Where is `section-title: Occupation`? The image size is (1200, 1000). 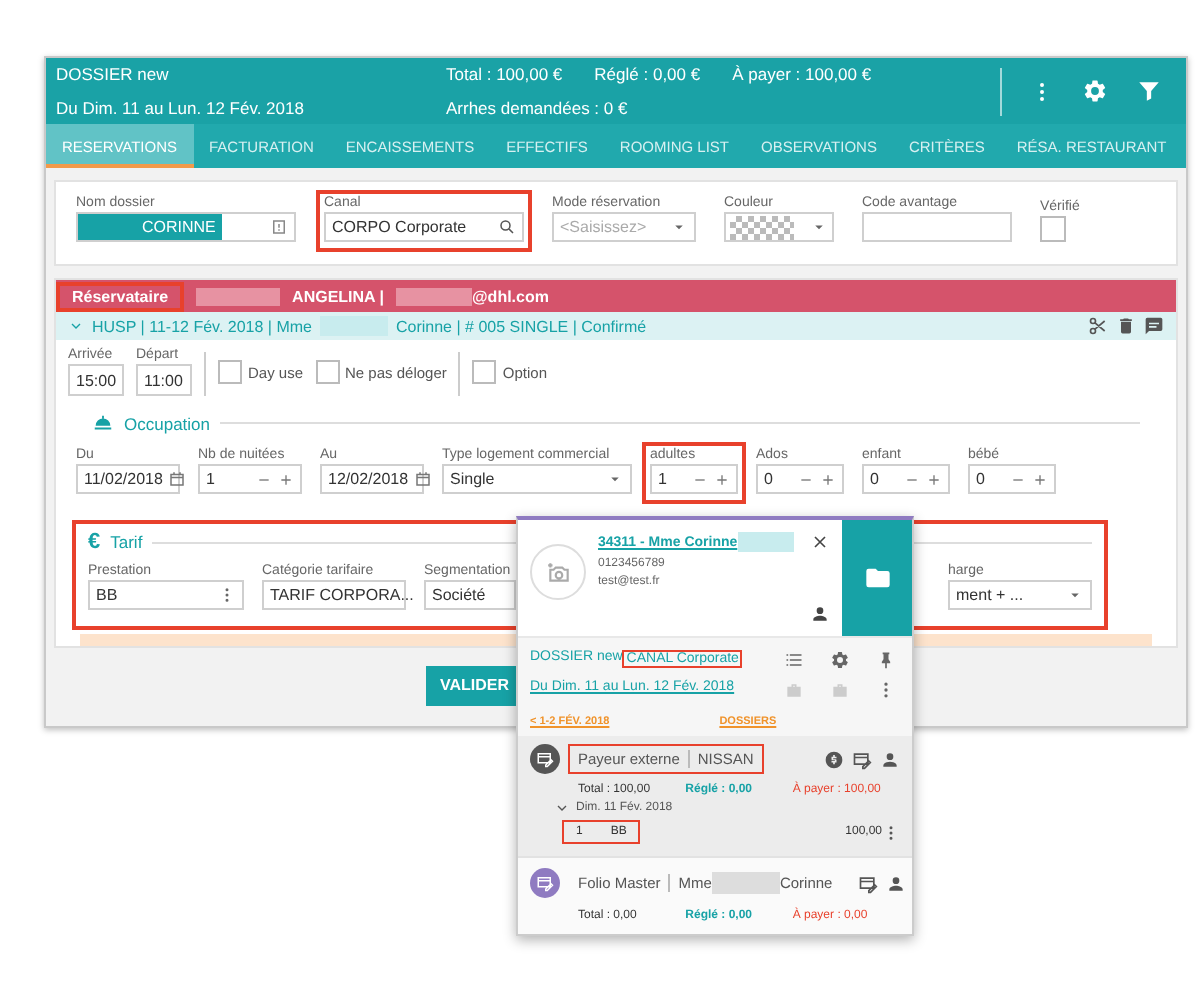 section-title: Occupation is located at coordinates (167, 423).